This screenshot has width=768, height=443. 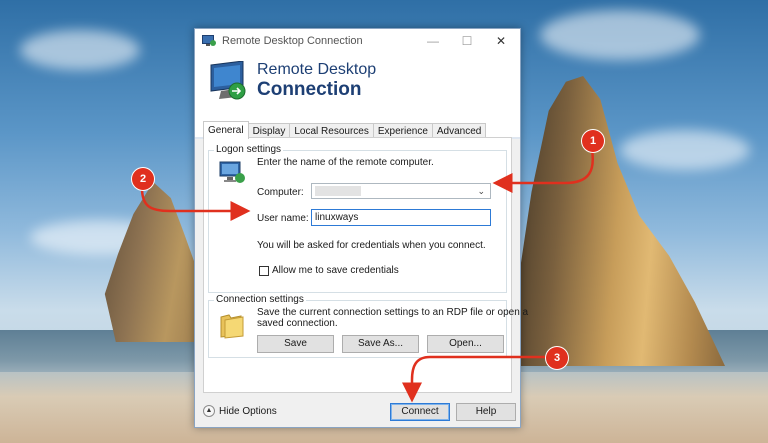 I want to click on username-input: linuxways, so click(x=401, y=217).